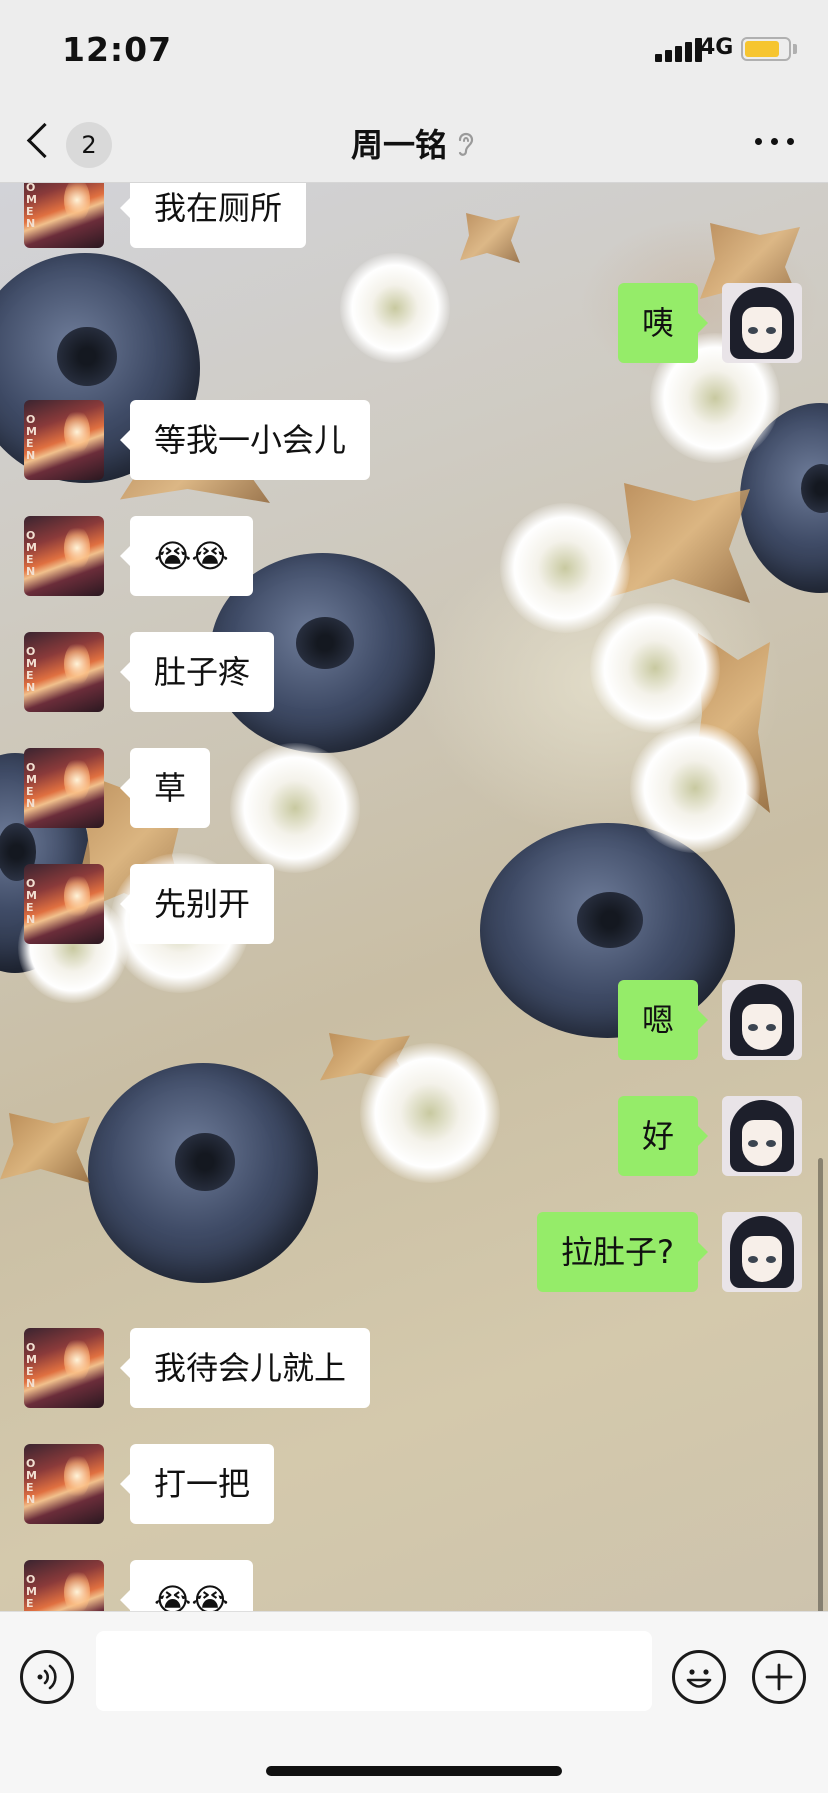 Image resolution: width=828 pixels, height=1793 pixels. I want to click on plus-icon, so click(779, 1677).